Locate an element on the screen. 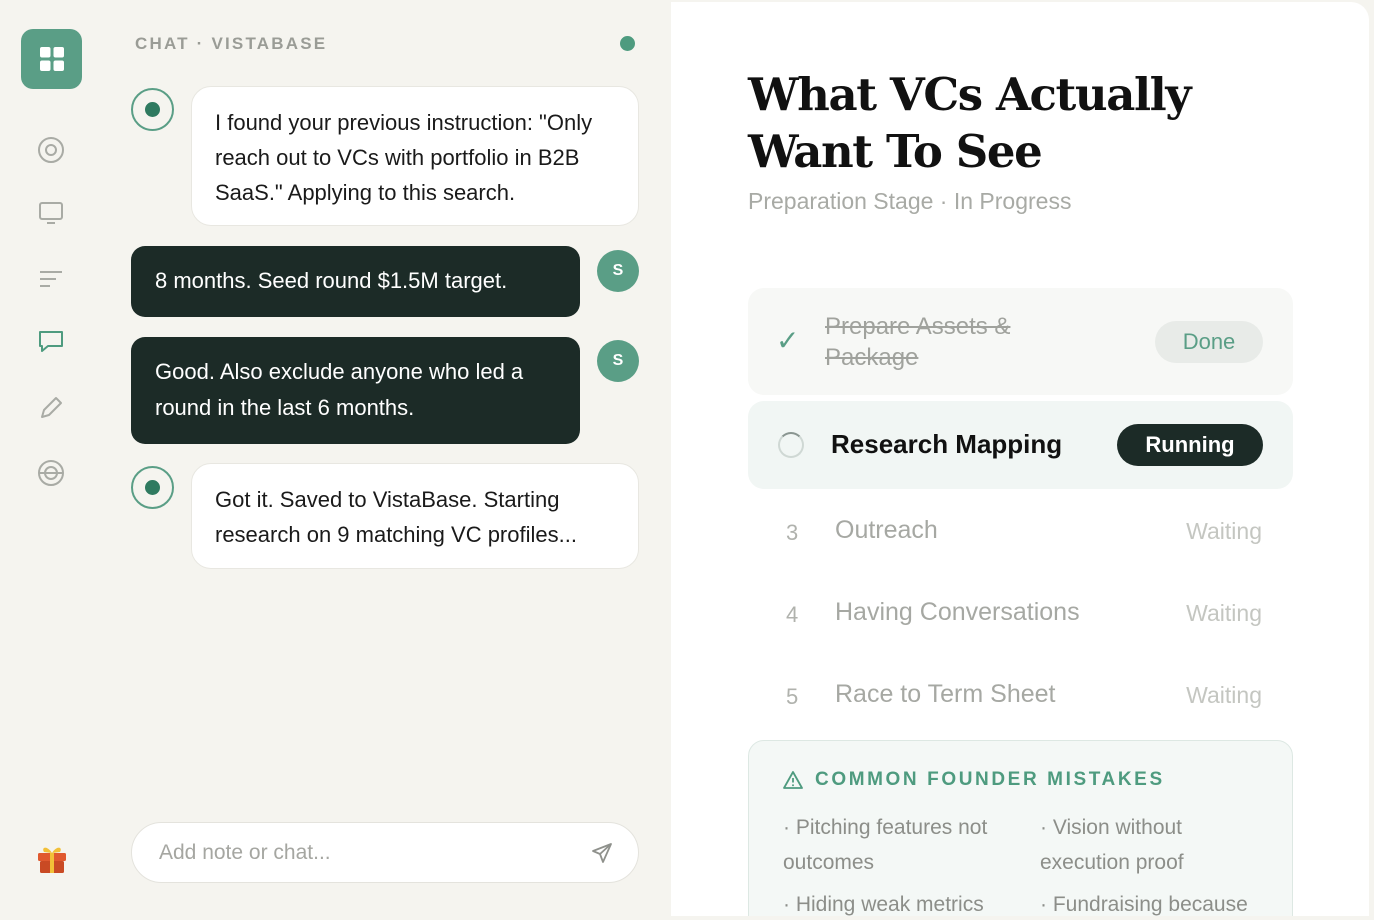 Image resolution: width=1374 pixels, height=920 pixels. step-title: Prepare Assets & Package is located at coordinates (918, 342).